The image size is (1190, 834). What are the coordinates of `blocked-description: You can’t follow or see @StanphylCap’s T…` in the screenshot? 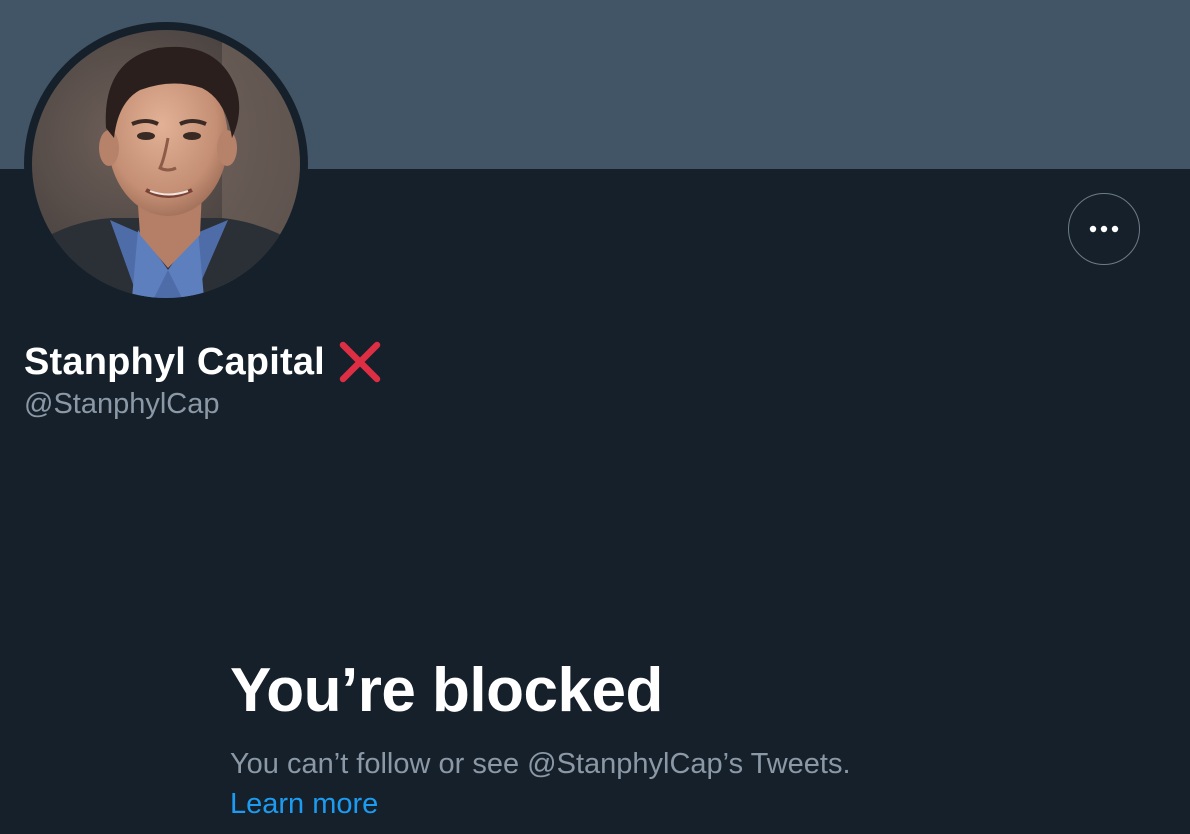 It's located at (540, 764).